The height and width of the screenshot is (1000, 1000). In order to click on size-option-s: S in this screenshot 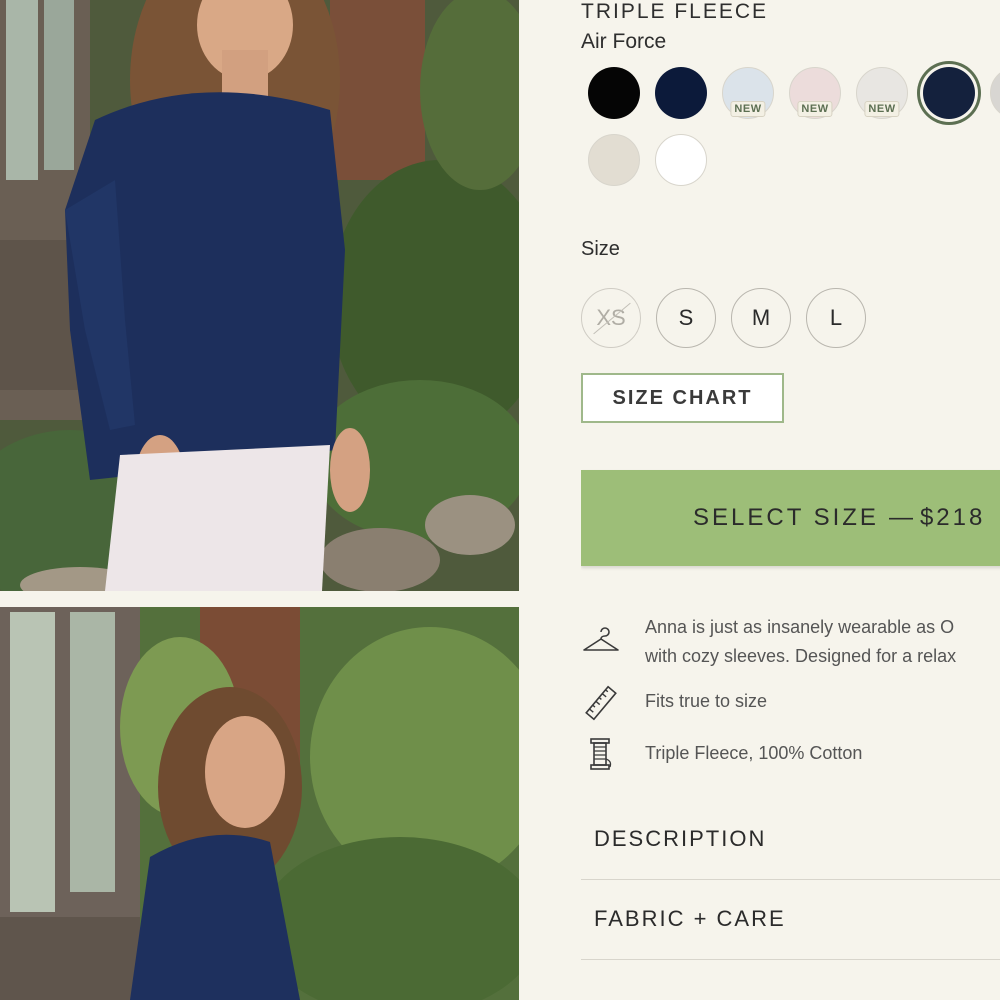, I will do `click(686, 318)`.